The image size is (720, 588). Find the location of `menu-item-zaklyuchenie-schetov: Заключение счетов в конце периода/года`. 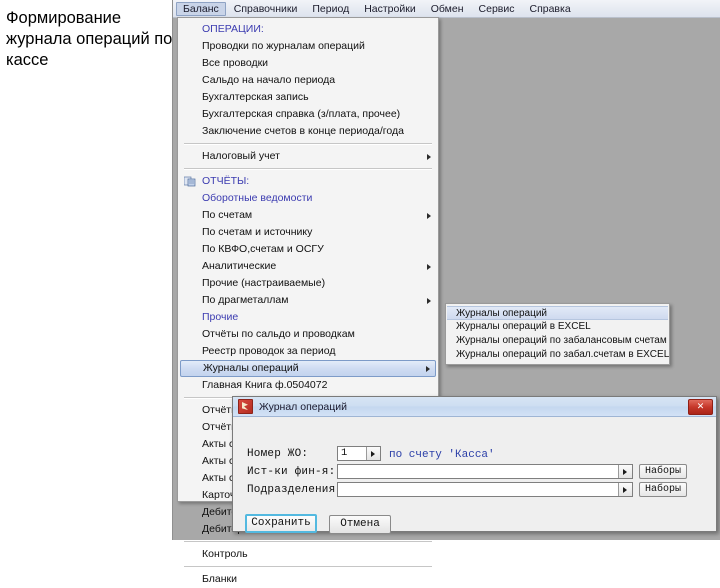

menu-item-zaklyuchenie-schetov: Заключение счетов в конце периода/года is located at coordinates (308, 131).